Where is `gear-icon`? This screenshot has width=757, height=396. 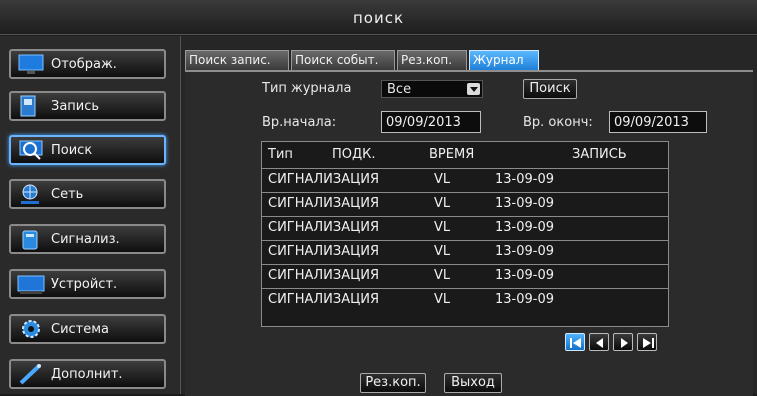
gear-icon is located at coordinates (31, 329).